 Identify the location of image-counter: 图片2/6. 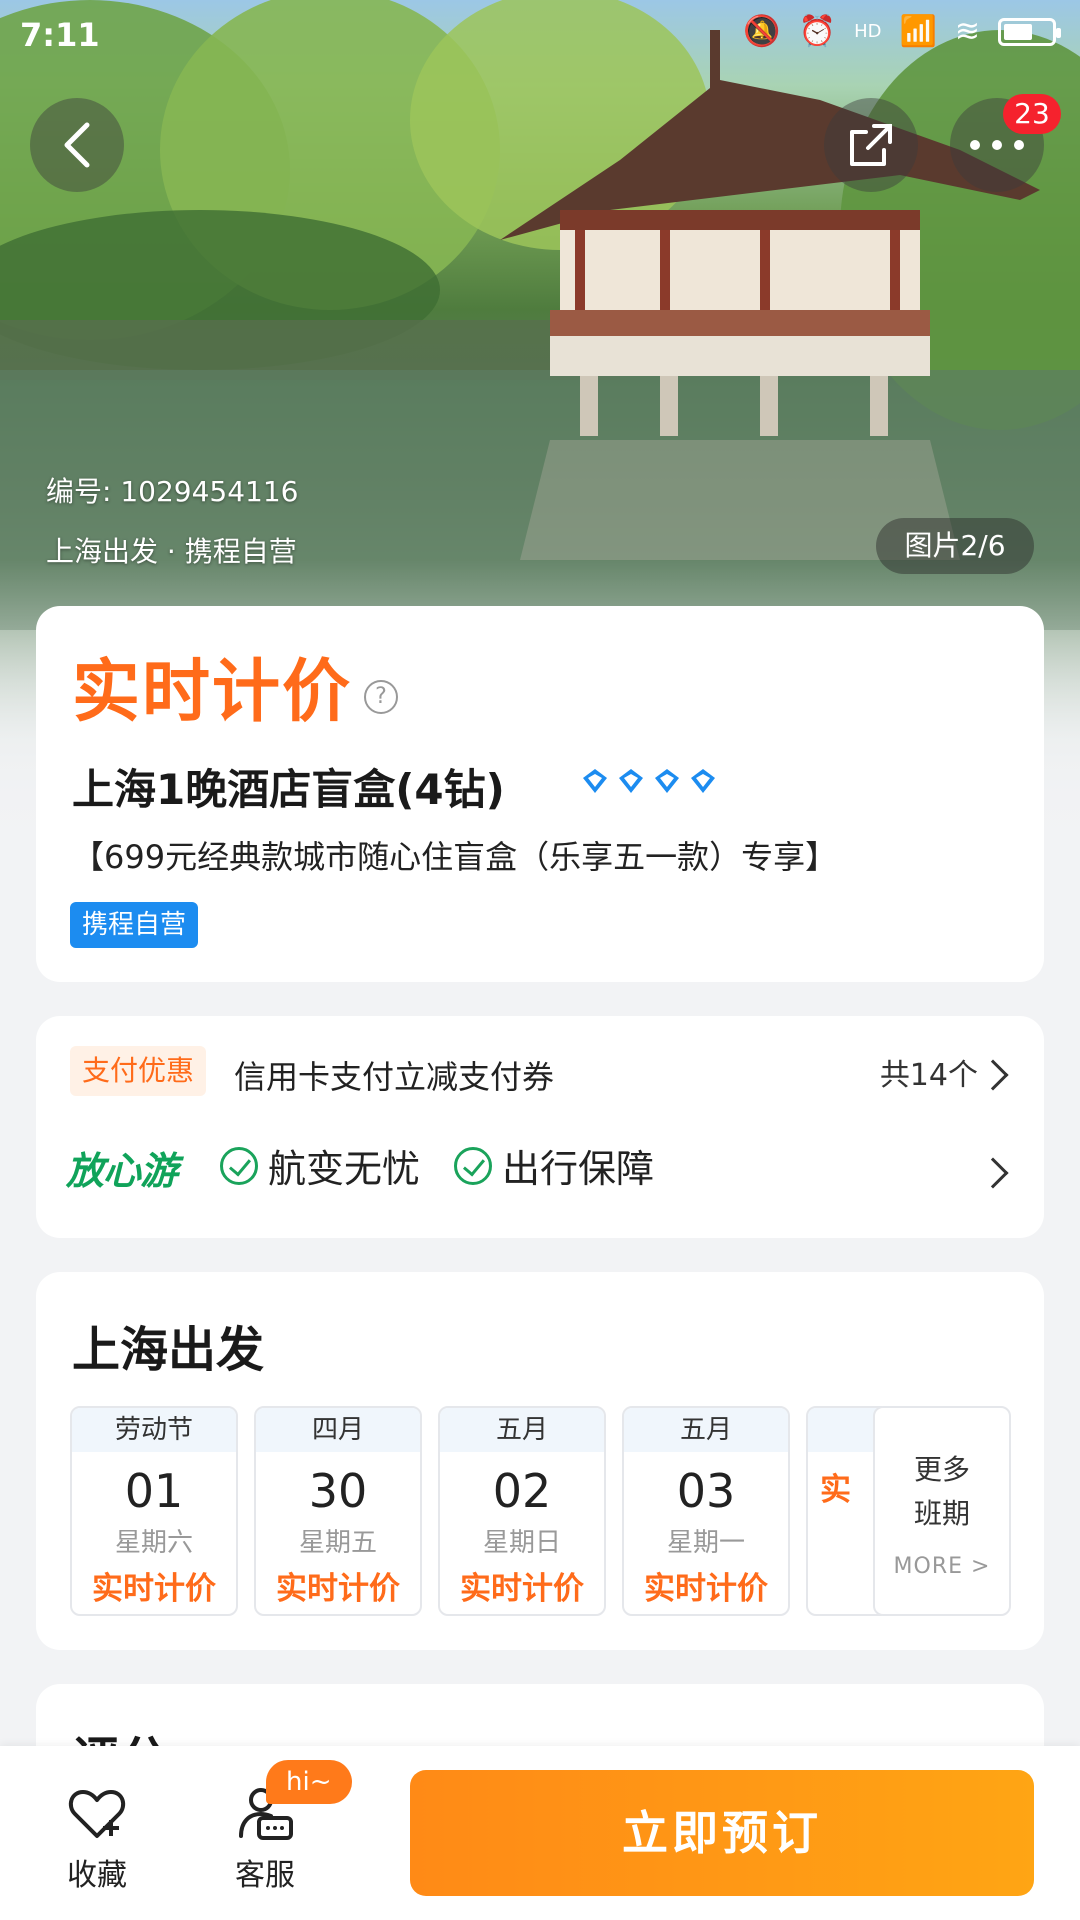
(955, 546).